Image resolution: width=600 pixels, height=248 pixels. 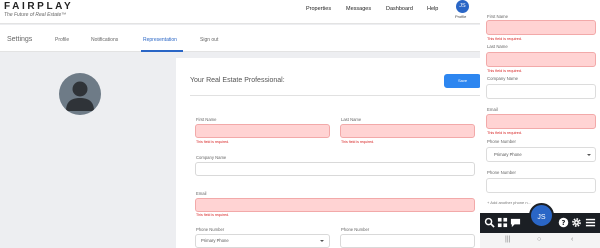 I want to click on help-icon: ?, so click(x=563, y=222).